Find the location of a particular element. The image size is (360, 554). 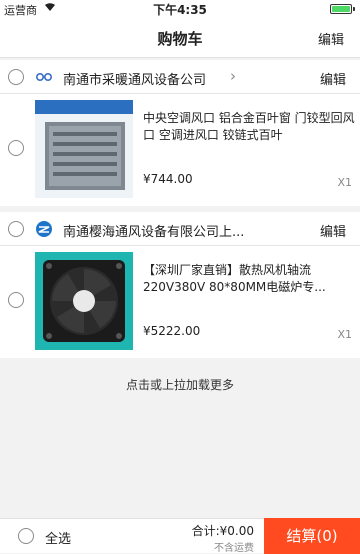

item-title: 中央空调风口 铝合金百叶窗 门铰型回风口 空调进风口 铰链式百叶 is located at coordinates (249, 127).